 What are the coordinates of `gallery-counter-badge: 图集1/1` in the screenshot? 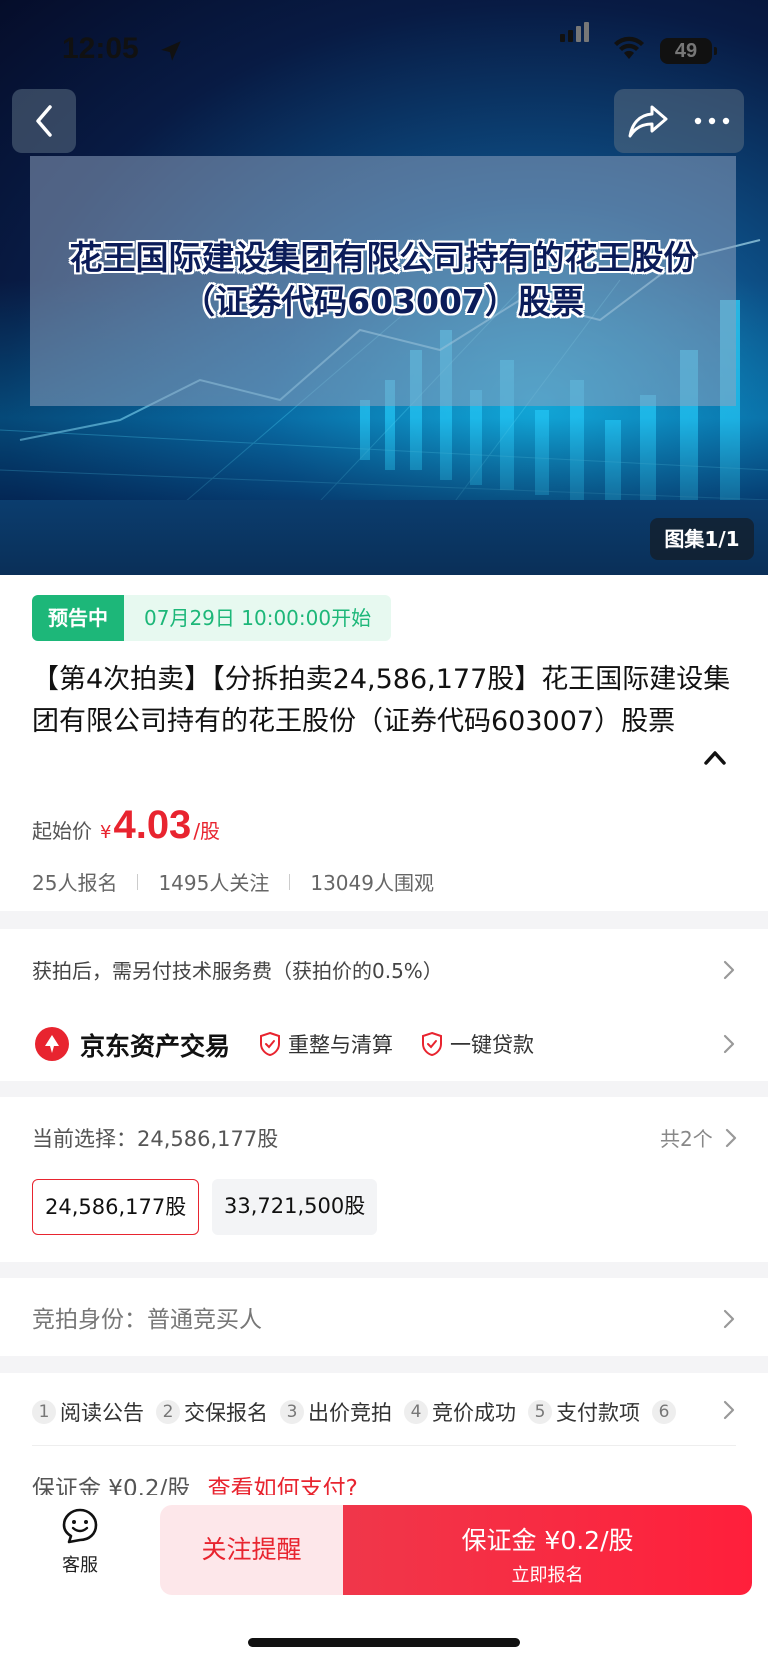 It's located at (702, 539).